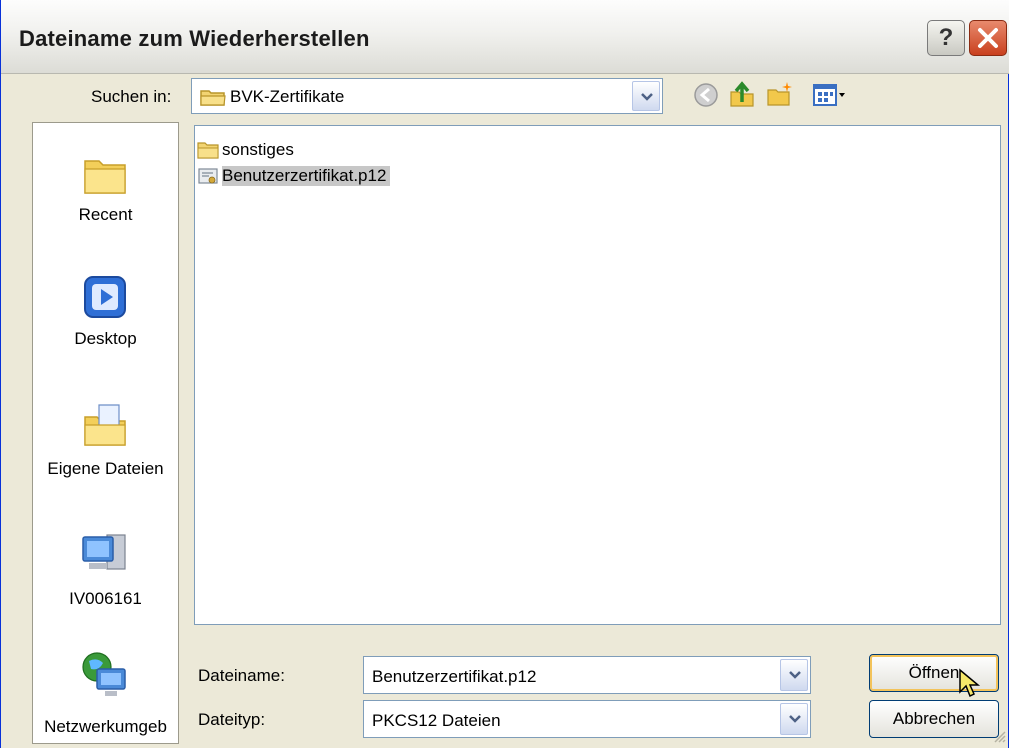 This screenshot has width=1009, height=748. What do you see at coordinates (742, 95) in the screenshot?
I see `up-folder-icon` at bounding box center [742, 95].